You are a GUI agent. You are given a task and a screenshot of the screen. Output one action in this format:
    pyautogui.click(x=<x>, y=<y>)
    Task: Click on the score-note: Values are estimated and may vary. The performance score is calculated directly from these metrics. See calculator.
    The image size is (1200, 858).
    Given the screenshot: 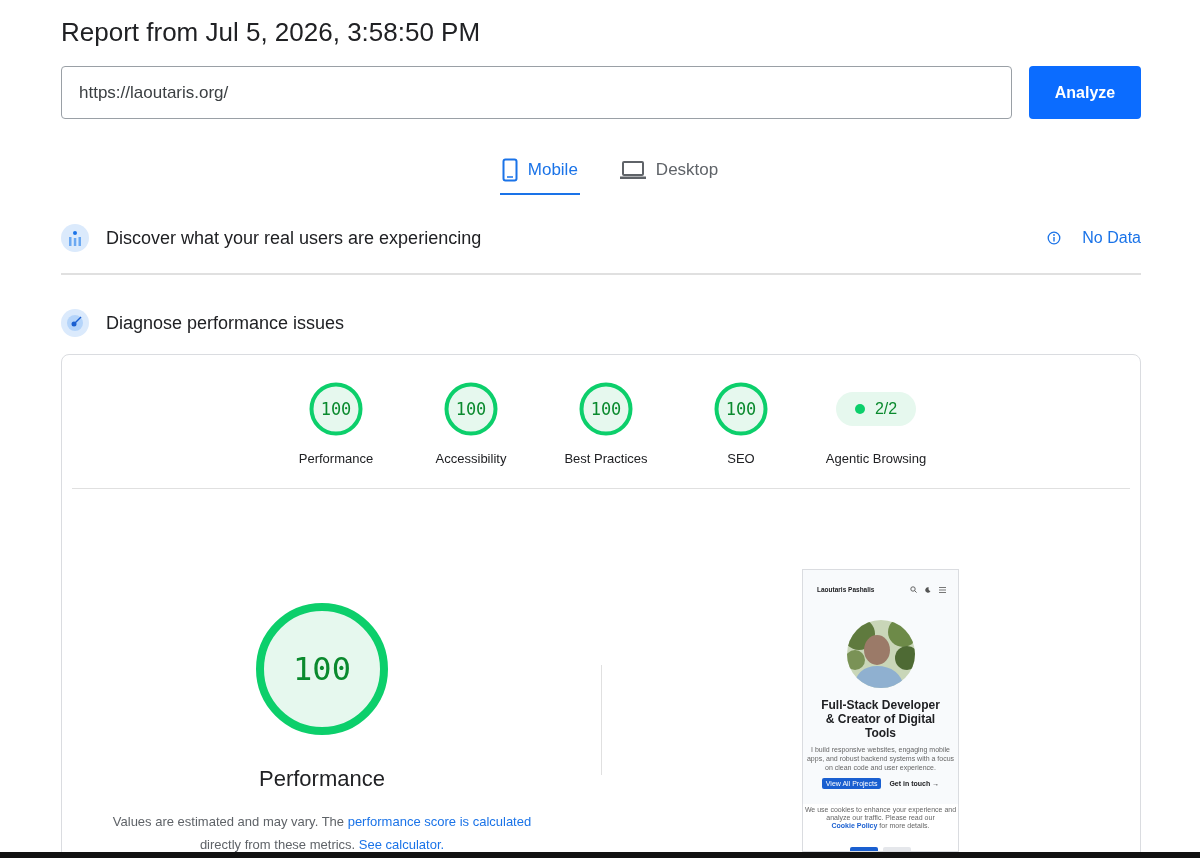 What is the action you would take?
    pyautogui.click(x=322, y=833)
    